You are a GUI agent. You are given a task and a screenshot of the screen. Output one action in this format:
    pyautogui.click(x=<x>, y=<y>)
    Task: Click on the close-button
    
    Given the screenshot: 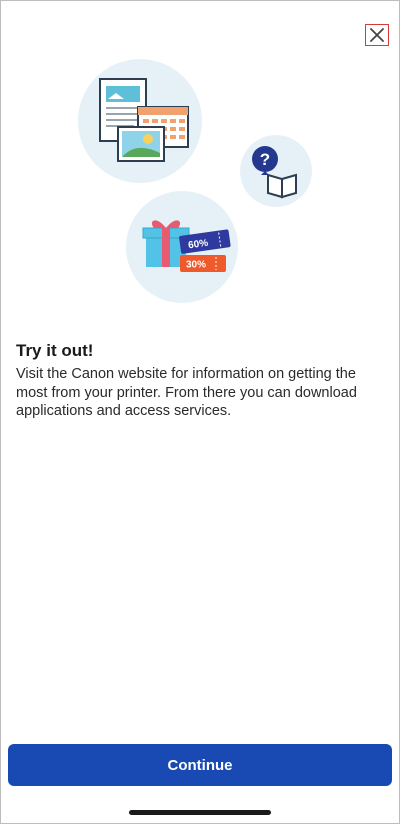 What is the action you would take?
    pyautogui.click(x=377, y=35)
    